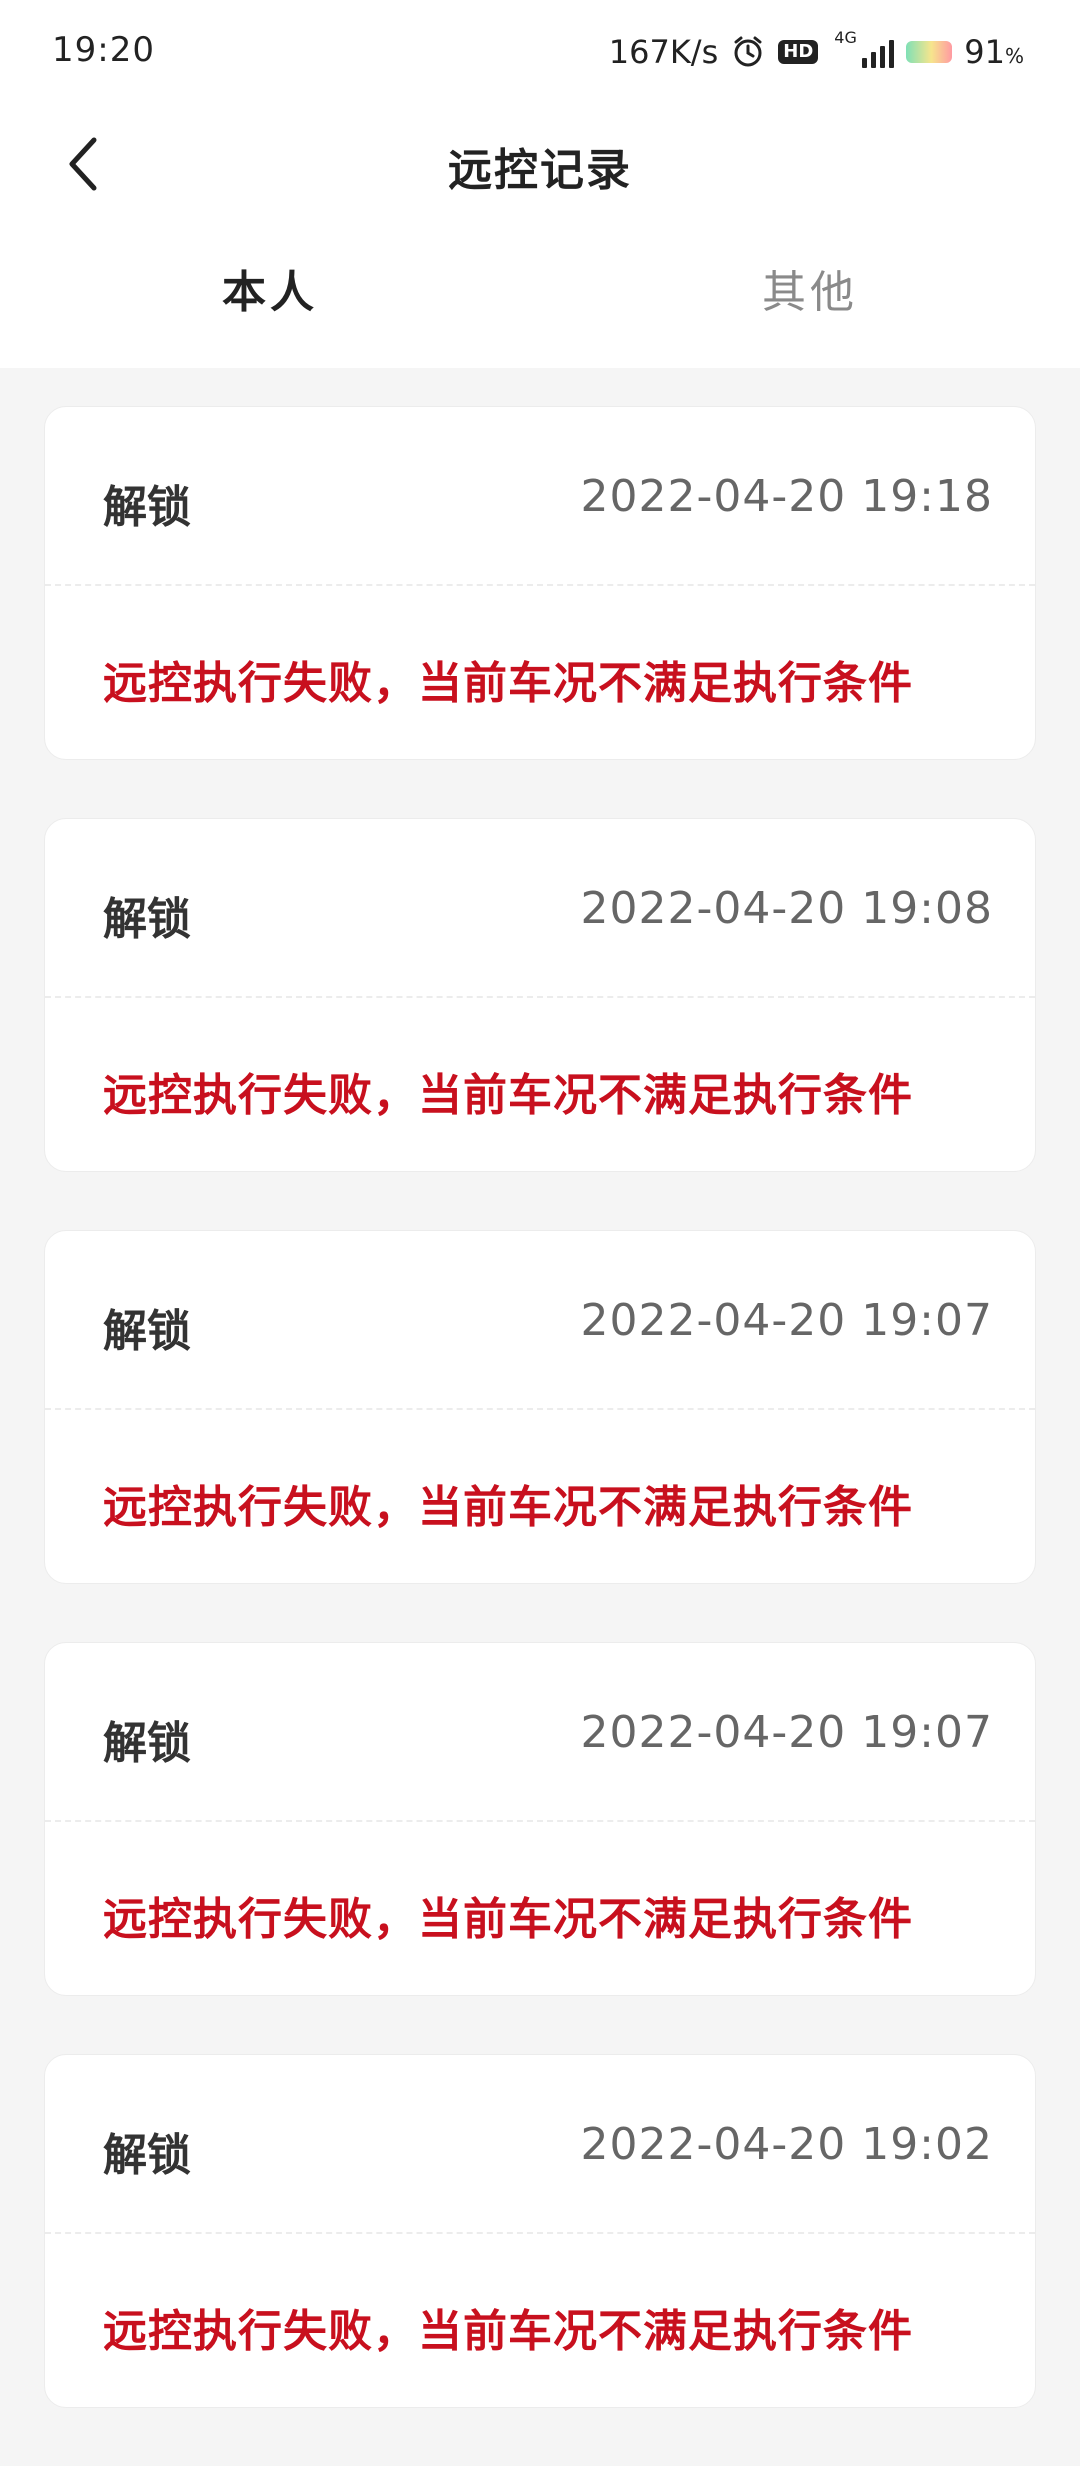  Describe the element at coordinates (786, 908) in the screenshot. I see `record-time: 2022-04-20 19:08` at that location.